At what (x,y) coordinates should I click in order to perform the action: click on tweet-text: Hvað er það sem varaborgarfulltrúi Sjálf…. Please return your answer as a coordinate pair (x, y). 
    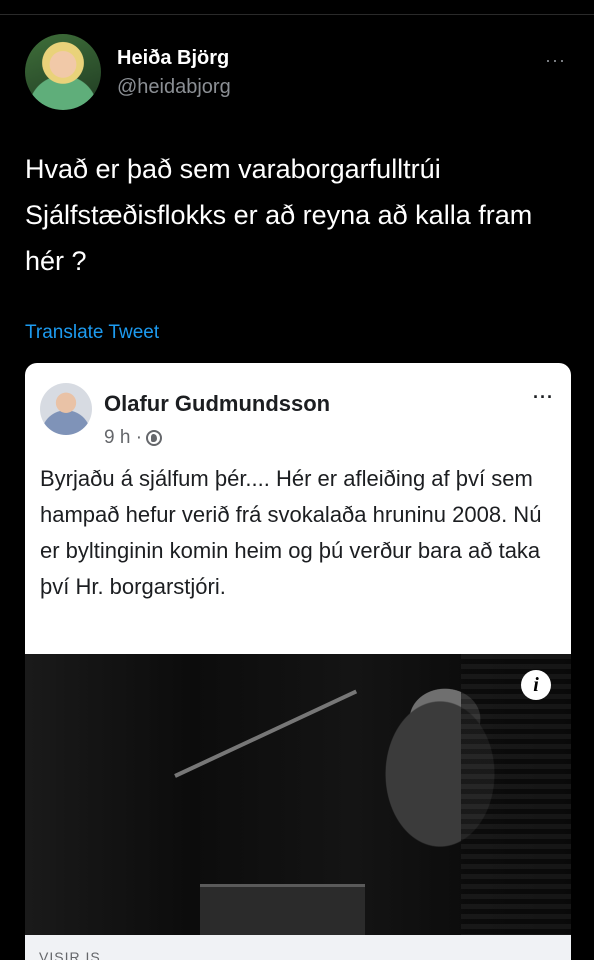
    Looking at the image, I should click on (279, 215).